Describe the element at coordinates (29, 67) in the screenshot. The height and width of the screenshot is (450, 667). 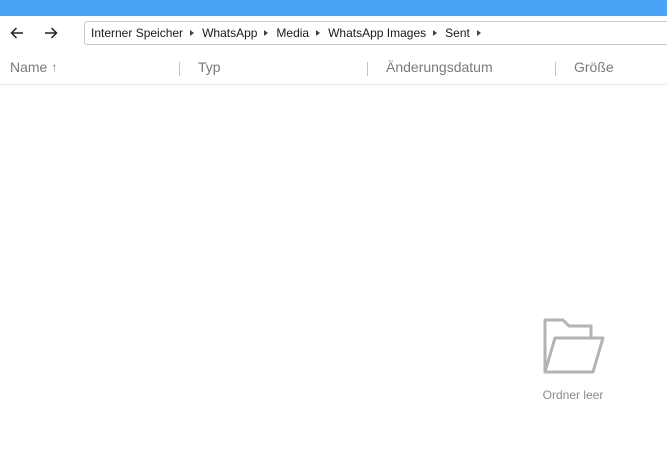
I see `column-name-label: Name` at that location.